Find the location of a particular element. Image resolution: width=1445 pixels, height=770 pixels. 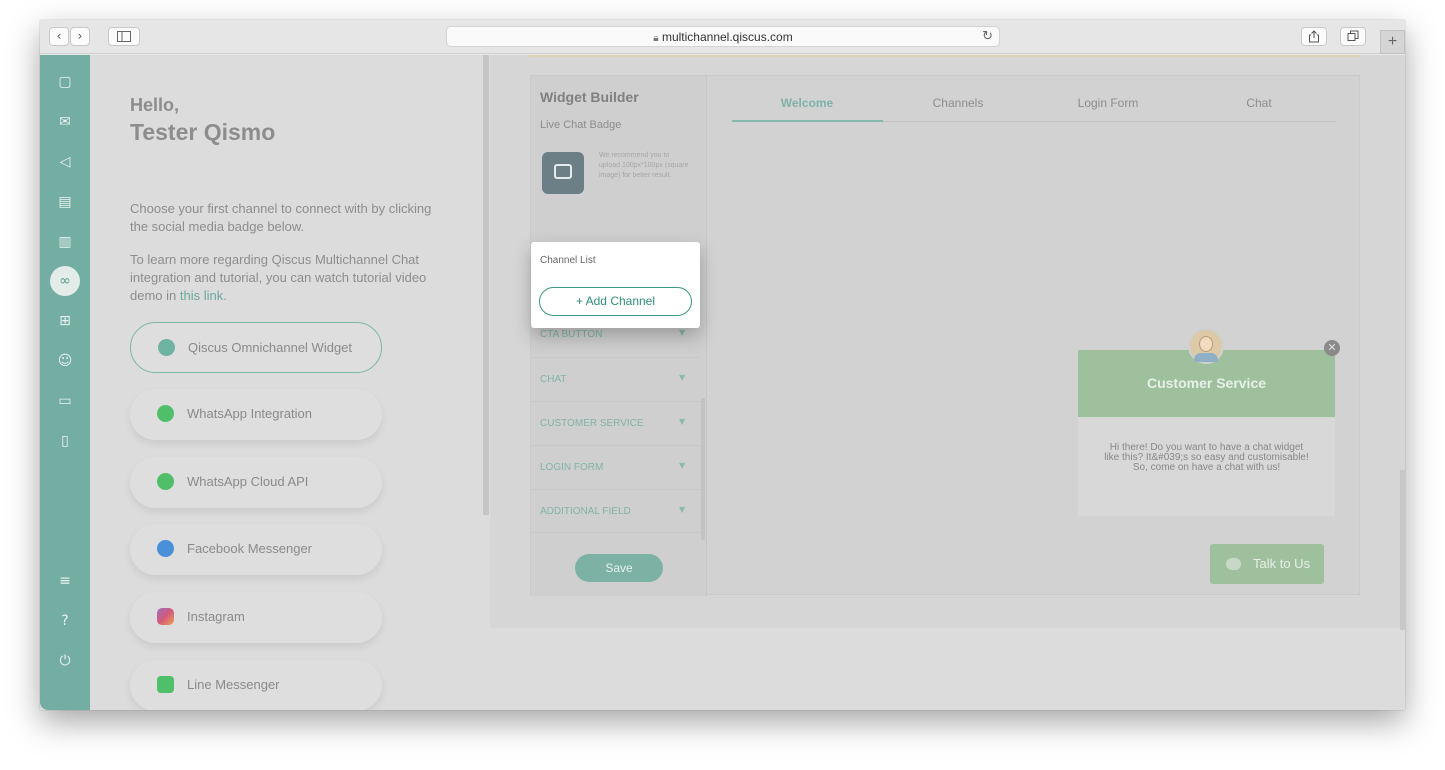

help-icon: ? is located at coordinates (65, 621).